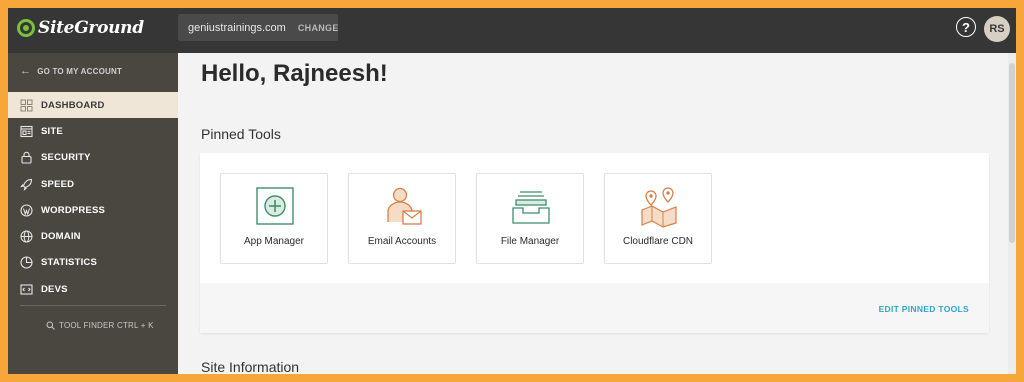 The image size is (1024, 382). I want to click on go-to-my-account-link: ← GO TO MY ACCOUNT, so click(71, 71).